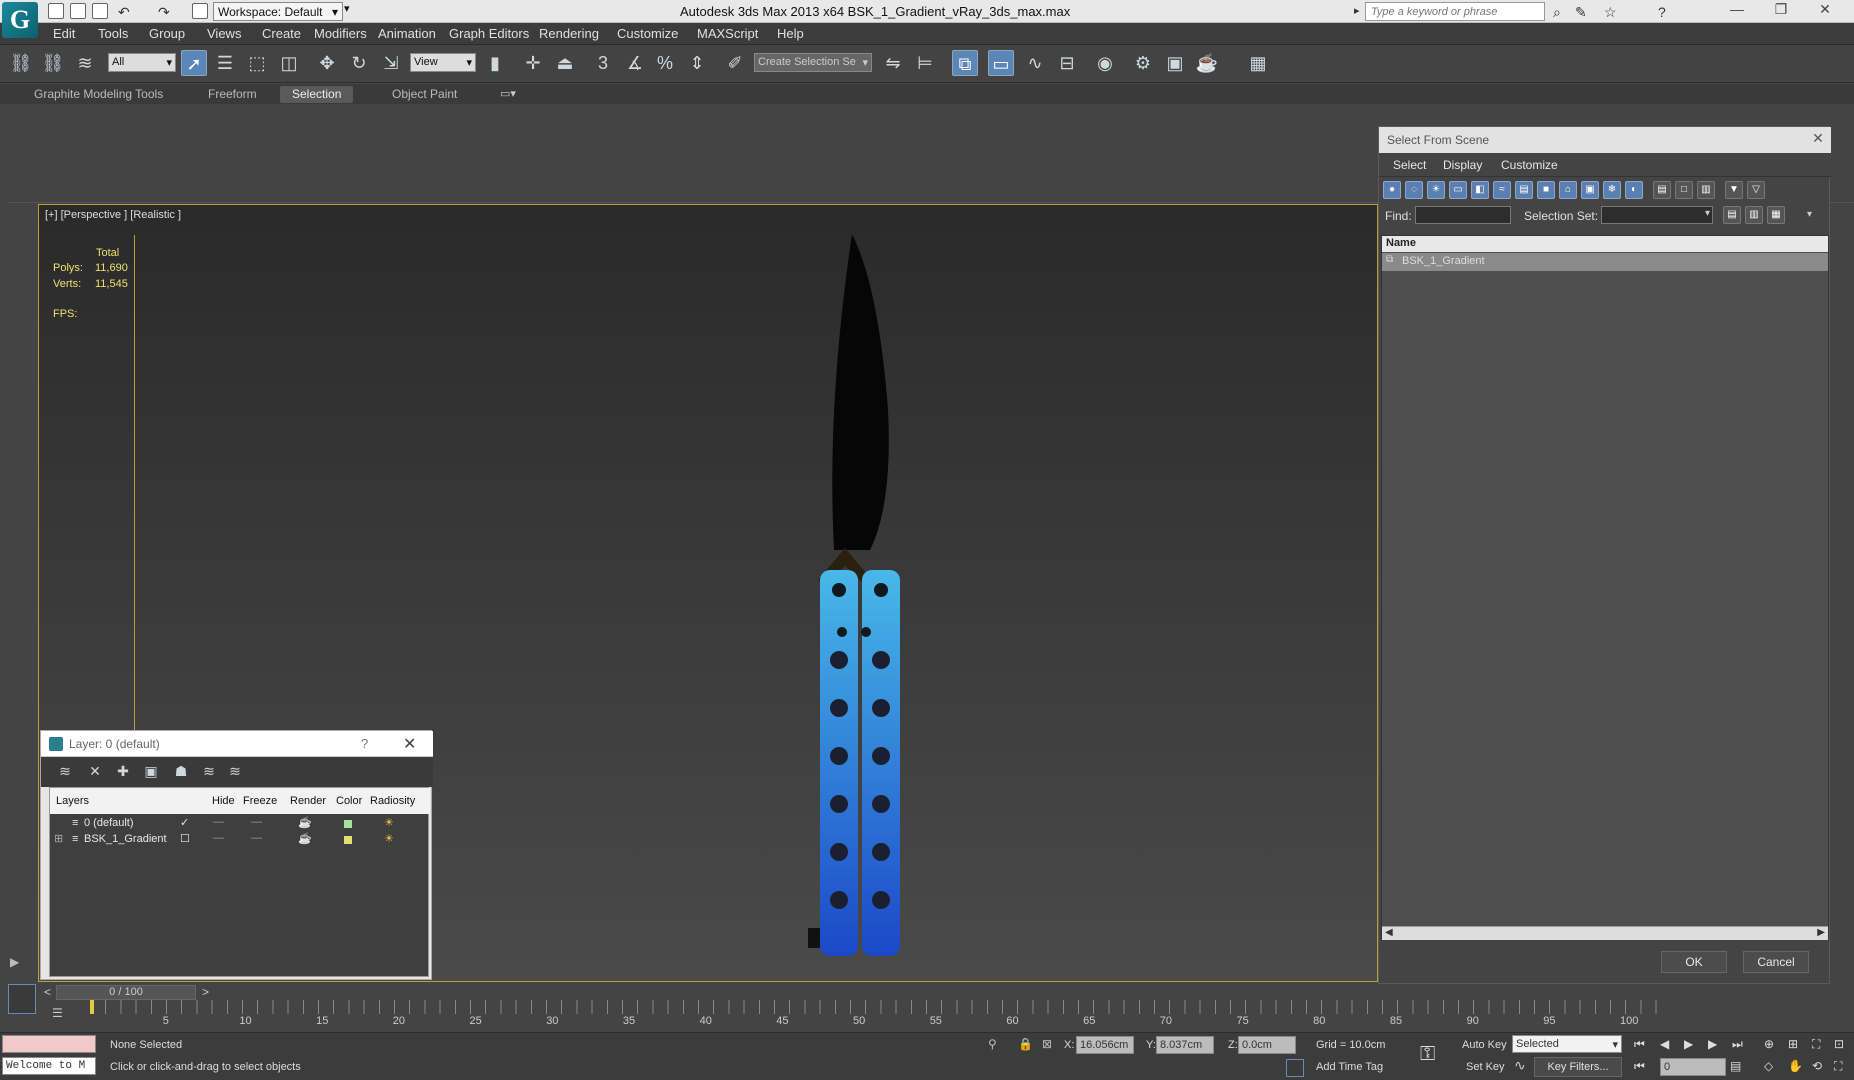 The height and width of the screenshot is (1080, 1854). I want to click on col-render: Render, so click(308, 801).